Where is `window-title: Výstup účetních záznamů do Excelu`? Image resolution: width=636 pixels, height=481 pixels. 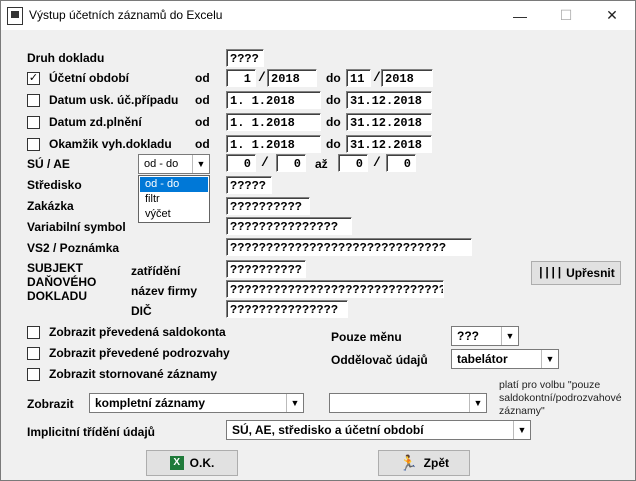 window-title: Výstup účetních záznamů do Excelu is located at coordinates (126, 15).